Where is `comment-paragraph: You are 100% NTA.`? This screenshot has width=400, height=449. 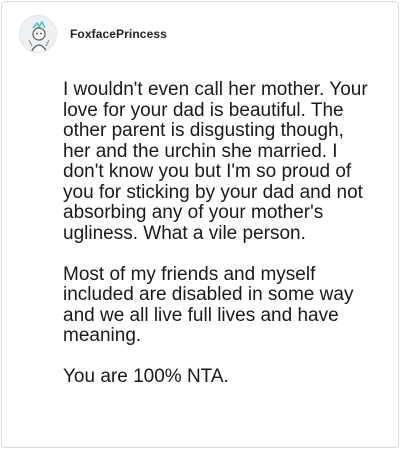 comment-paragraph: You are 100% NTA. is located at coordinates (146, 376).